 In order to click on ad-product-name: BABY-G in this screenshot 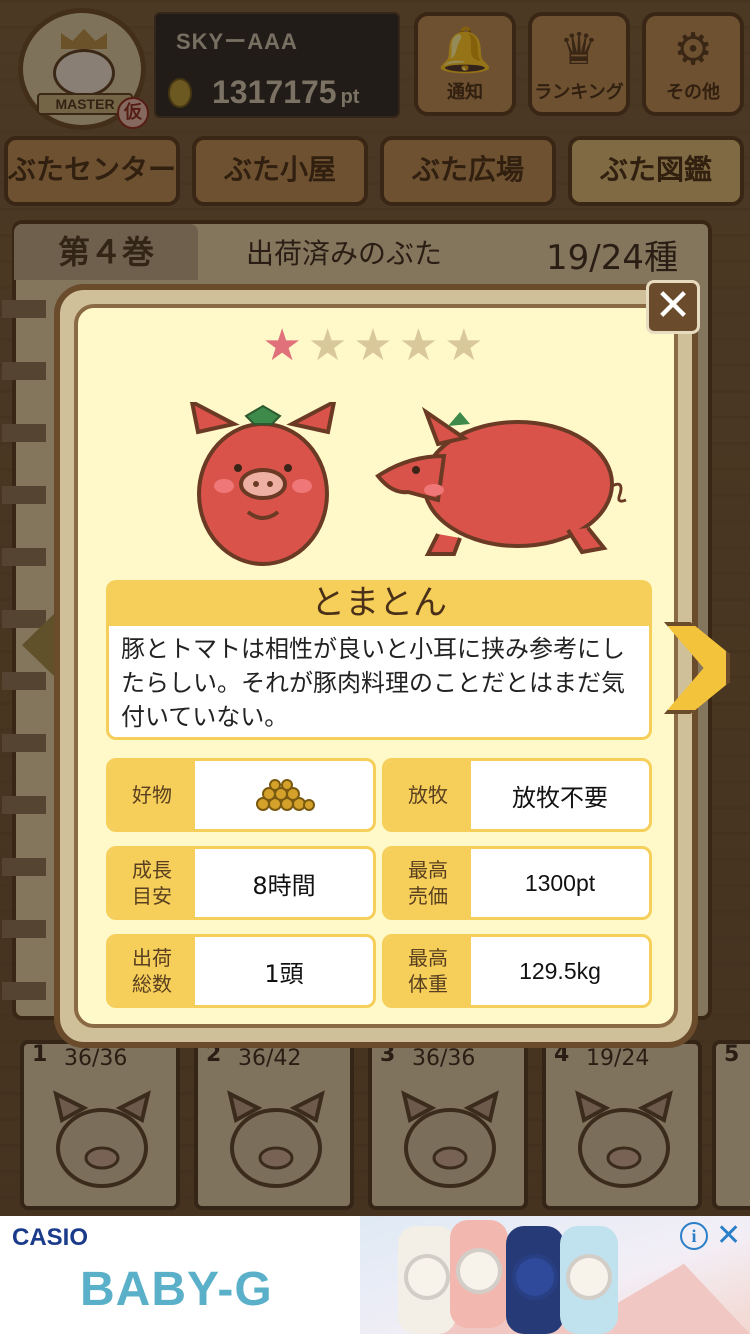, I will do `click(176, 1289)`.